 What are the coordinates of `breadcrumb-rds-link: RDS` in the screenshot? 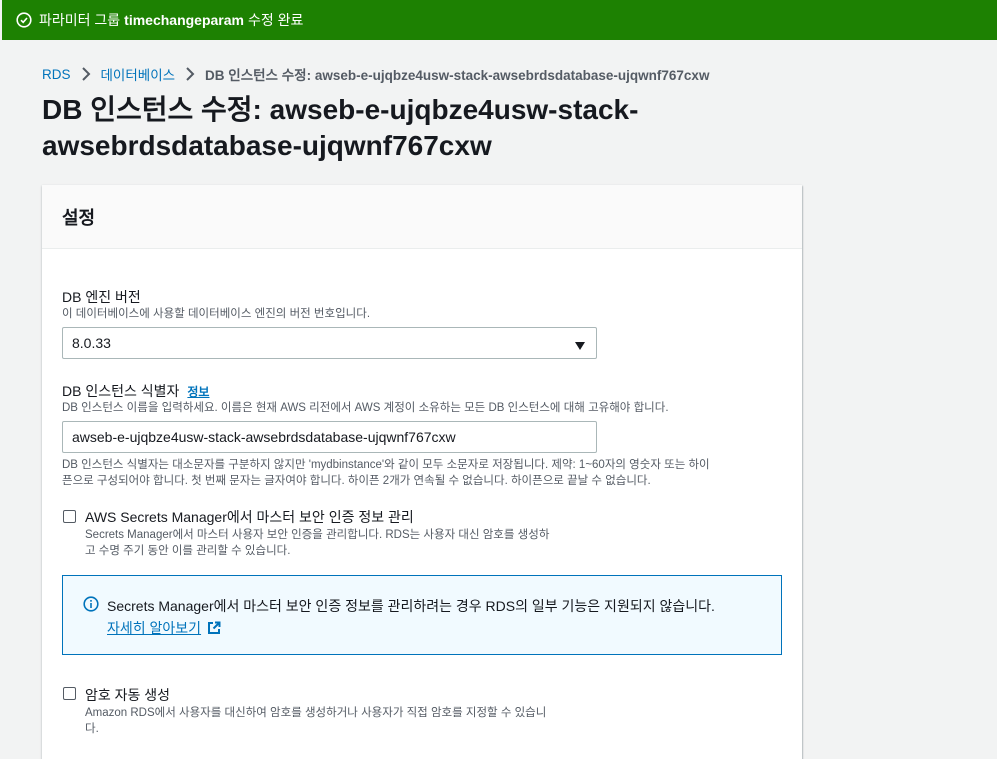 It's located at (56, 74).